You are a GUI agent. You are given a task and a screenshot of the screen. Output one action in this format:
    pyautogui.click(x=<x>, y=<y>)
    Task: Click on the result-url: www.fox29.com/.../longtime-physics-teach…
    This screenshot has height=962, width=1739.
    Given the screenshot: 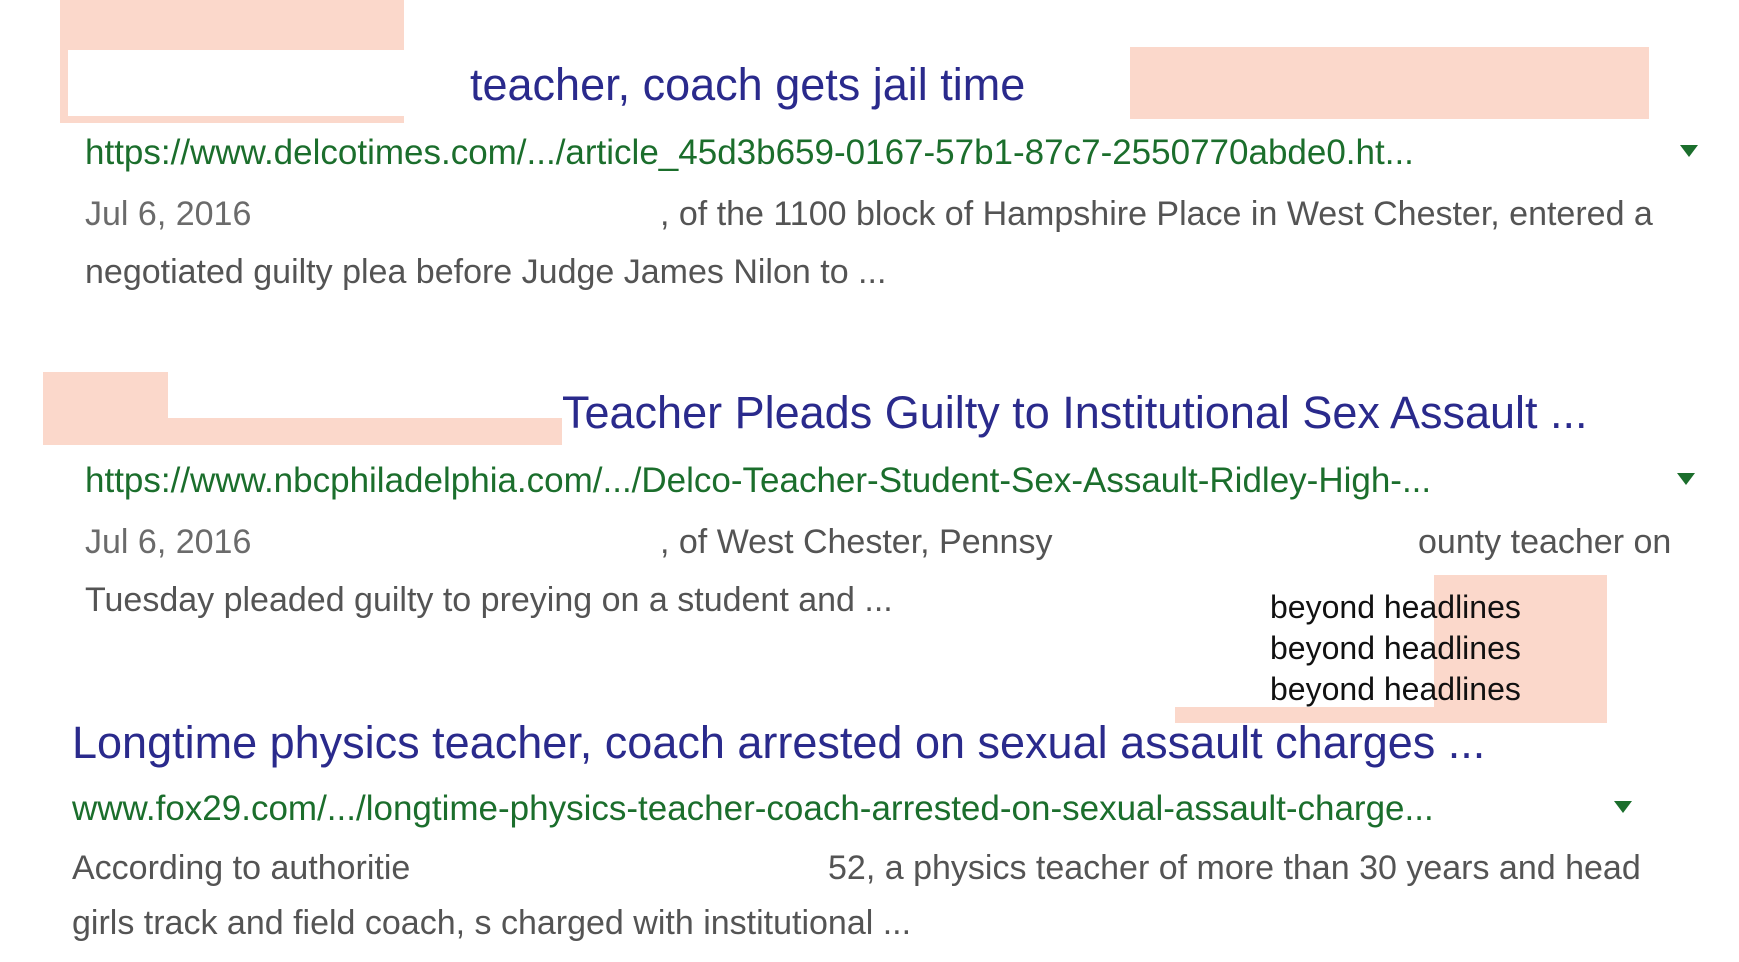 What is the action you would take?
    pyautogui.click(x=753, y=808)
    